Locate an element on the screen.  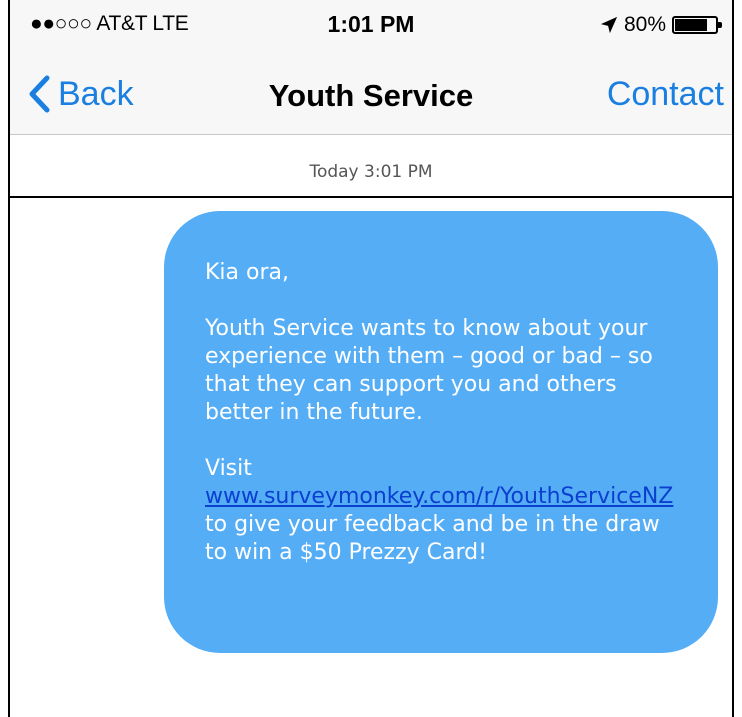
navigation-bar: Back Youth Service Contact is located at coordinates (371, 96).